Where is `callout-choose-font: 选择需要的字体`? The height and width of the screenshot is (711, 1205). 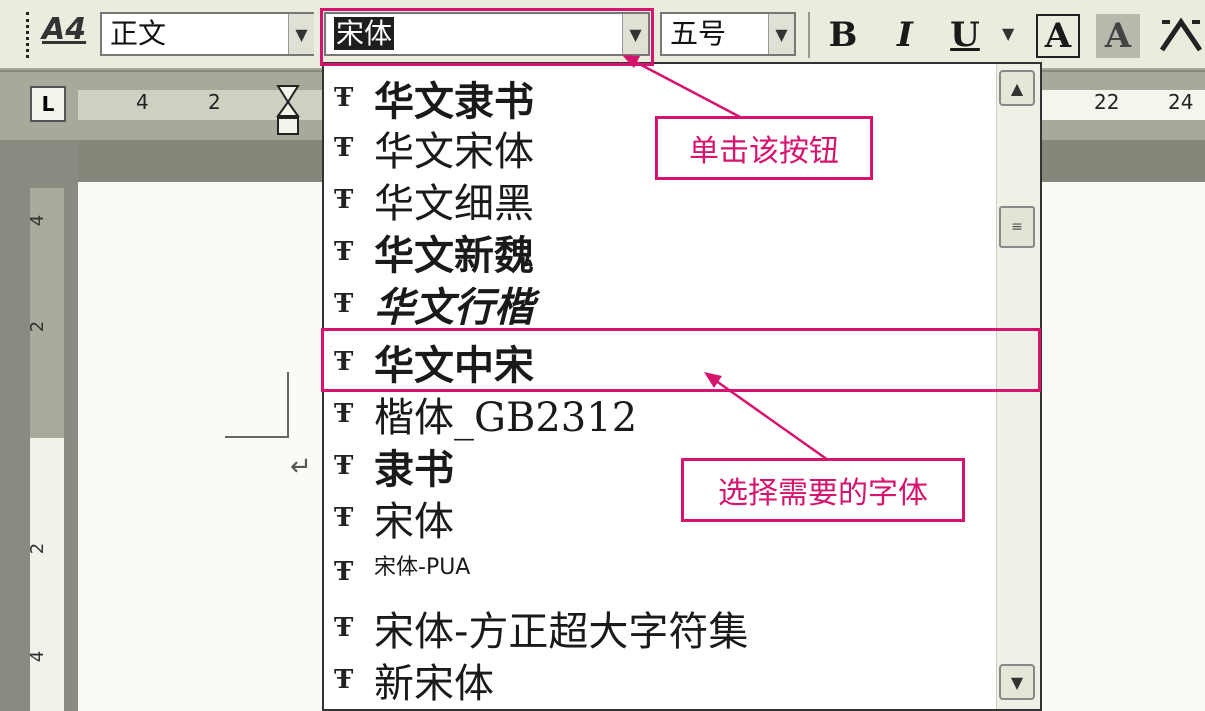
callout-choose-font: 选择需要的字体 is located at coordinates (823, 490).